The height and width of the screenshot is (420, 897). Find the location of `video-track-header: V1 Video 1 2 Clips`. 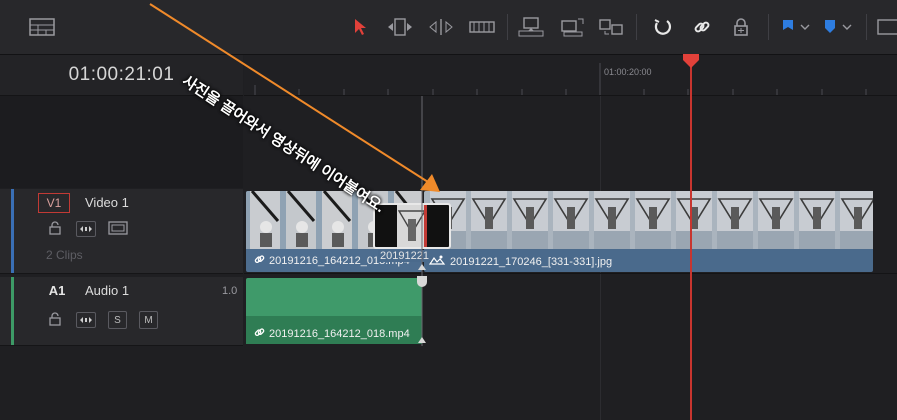

video-track-header: V1 Video 1 2 Clips is located at coordinates (121, 231).